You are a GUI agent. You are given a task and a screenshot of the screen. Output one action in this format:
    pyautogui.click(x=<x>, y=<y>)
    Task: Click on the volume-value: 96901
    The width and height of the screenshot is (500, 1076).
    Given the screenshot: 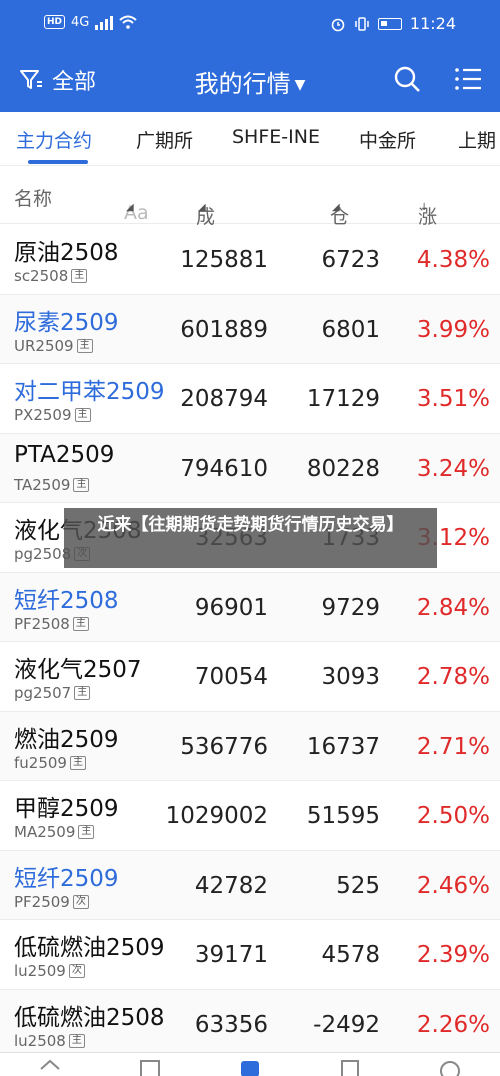 What is the action you would take?
    pyautogui.click(x=231, y=607)
    